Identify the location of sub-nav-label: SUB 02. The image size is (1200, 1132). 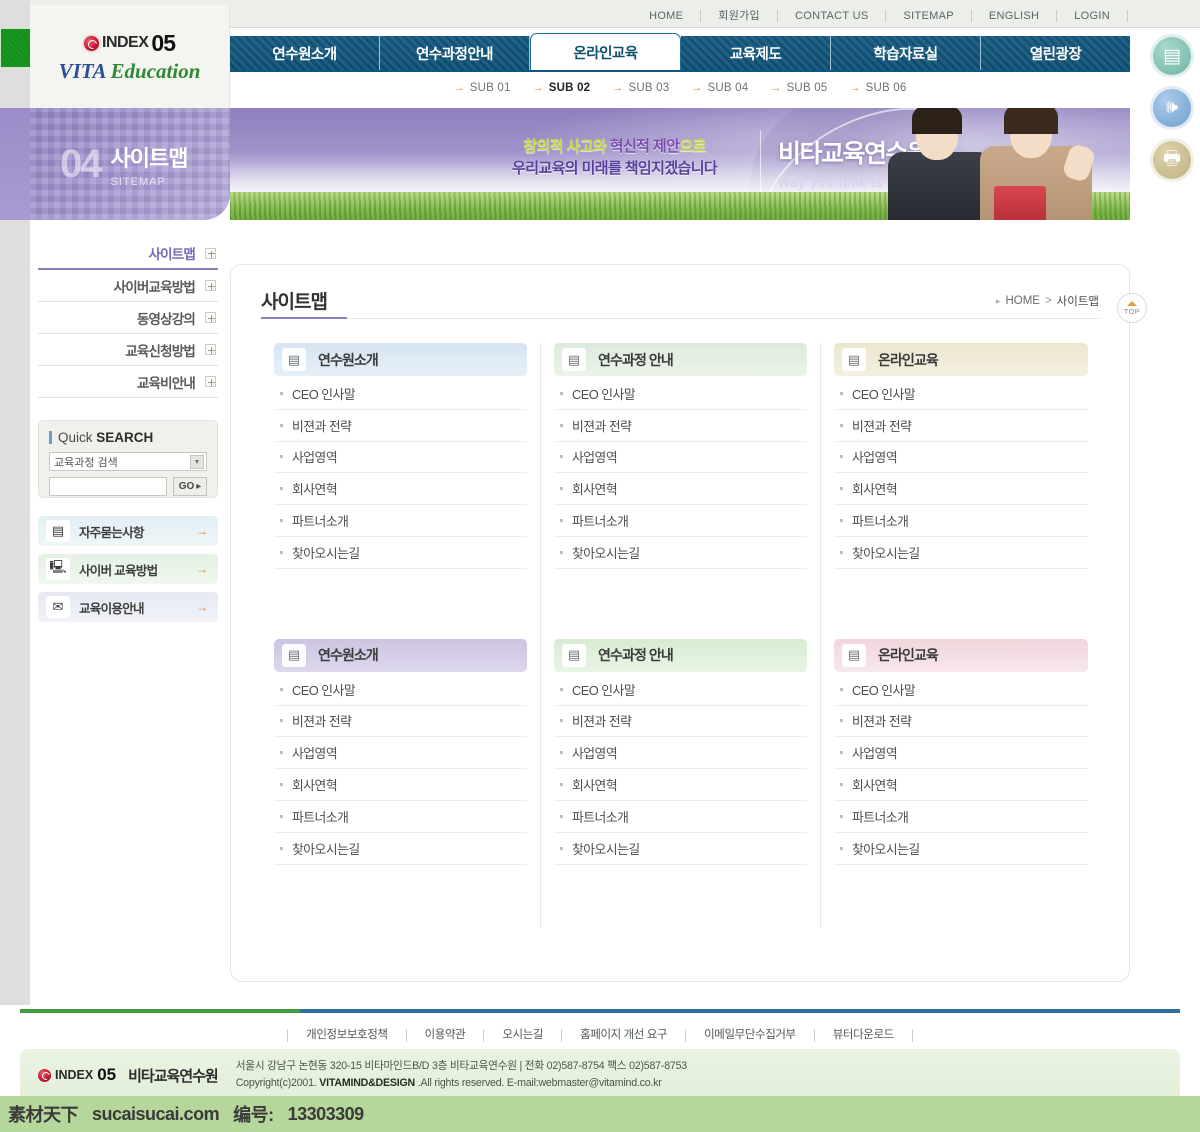
(569, 88).